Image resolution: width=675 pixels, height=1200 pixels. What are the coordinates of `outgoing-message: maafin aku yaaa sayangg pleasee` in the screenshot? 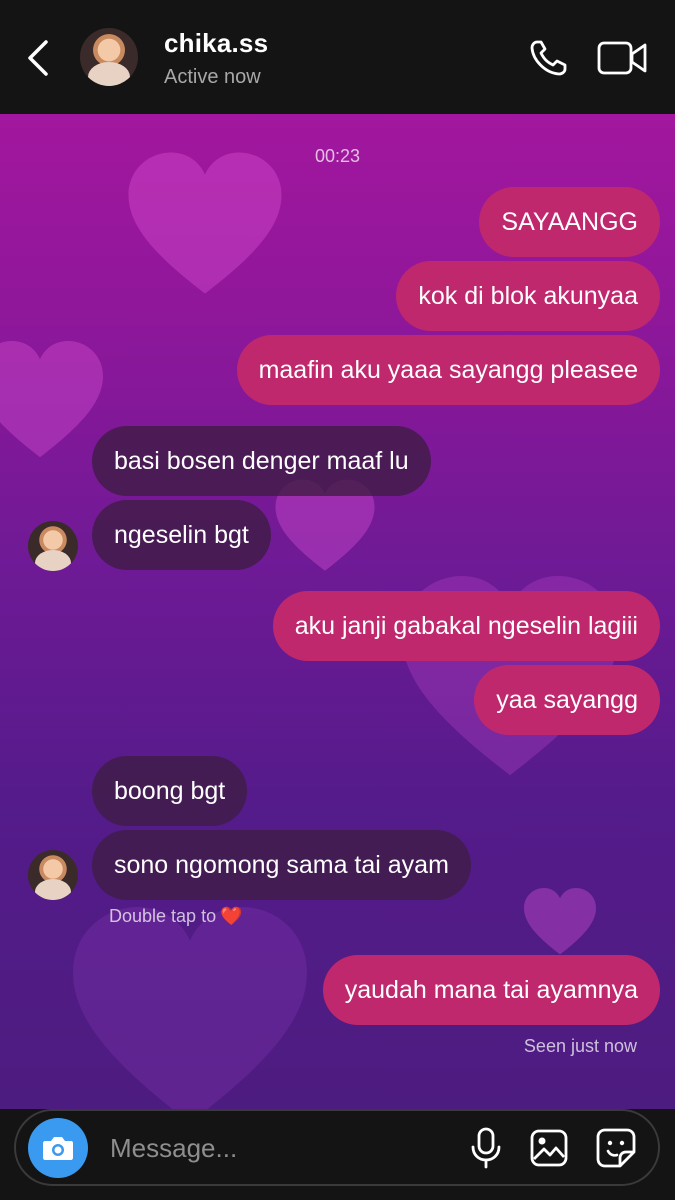 It's located at (448, 370).